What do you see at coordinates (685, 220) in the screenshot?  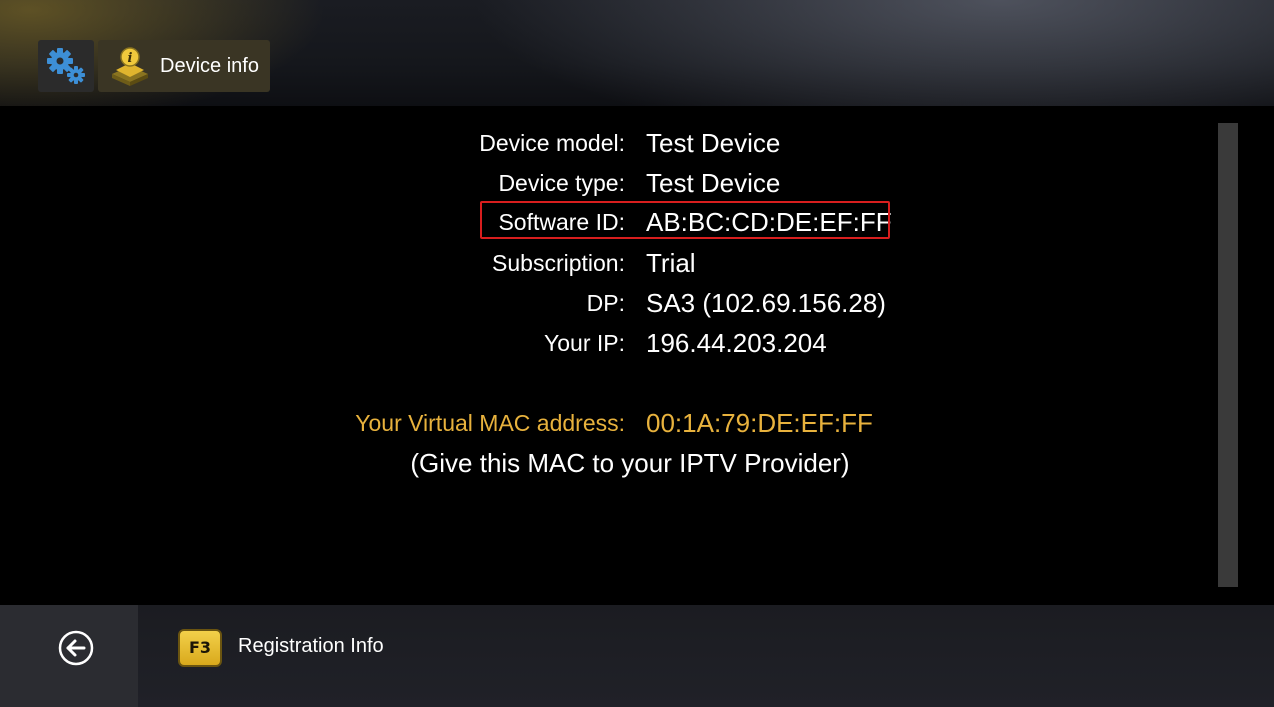 I see `software-id-highlight` at bounding box center [685, 220].